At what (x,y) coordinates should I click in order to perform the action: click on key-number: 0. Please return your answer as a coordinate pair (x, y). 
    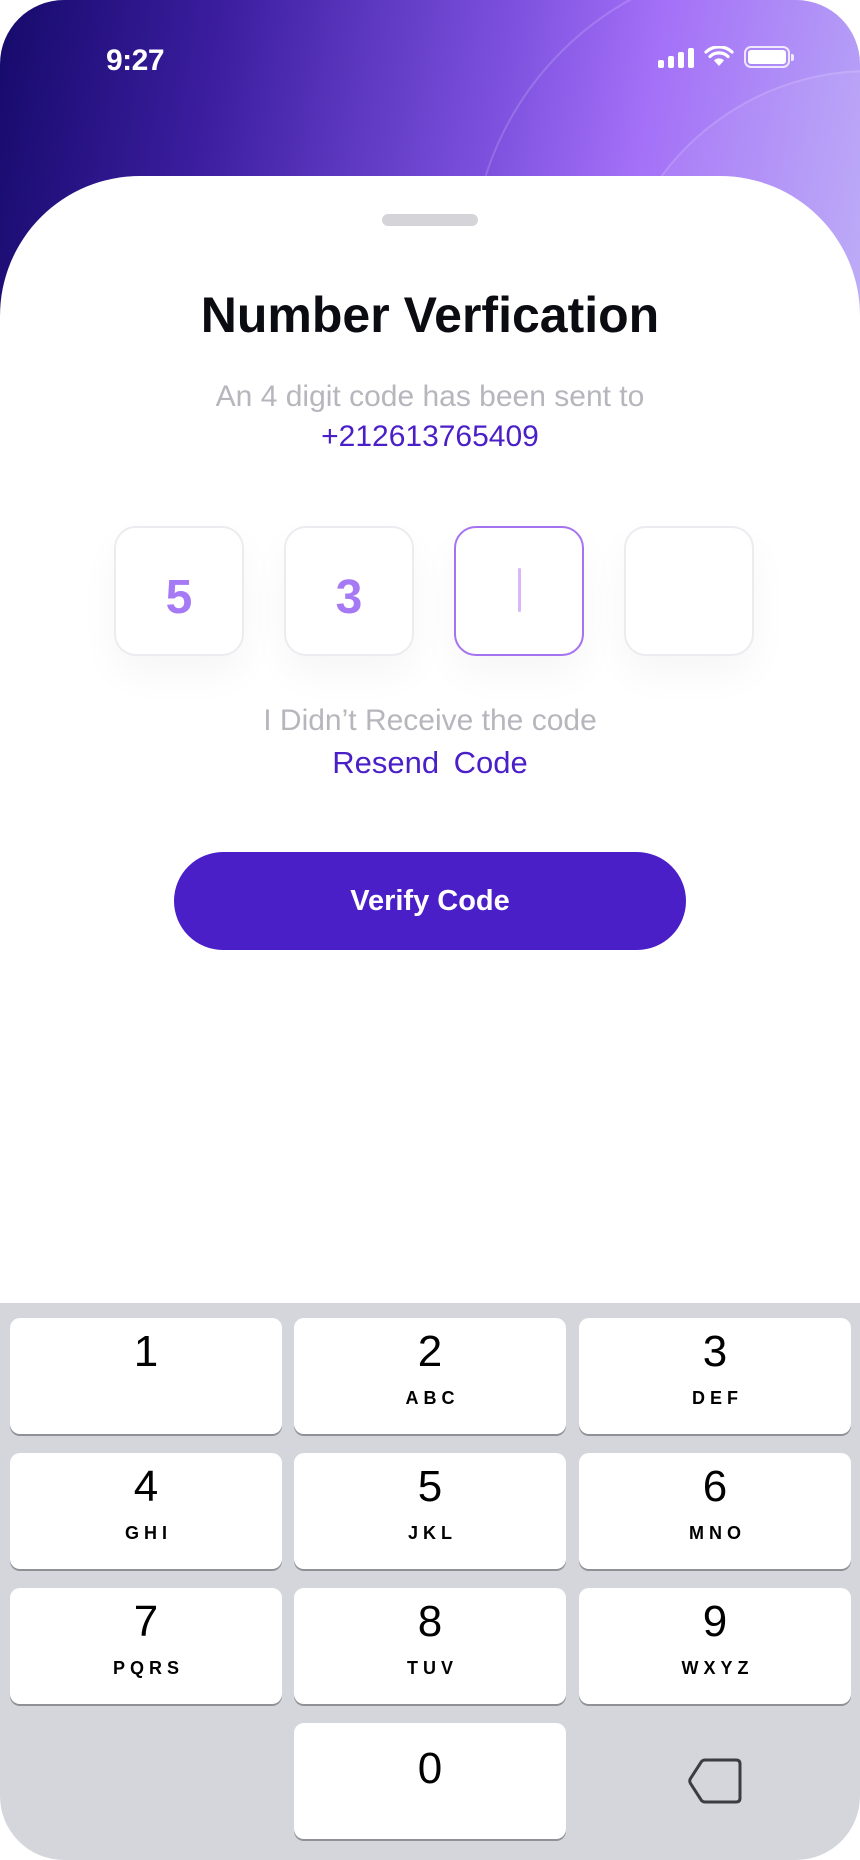
    Looking at the image, I should click on (430, 1768).